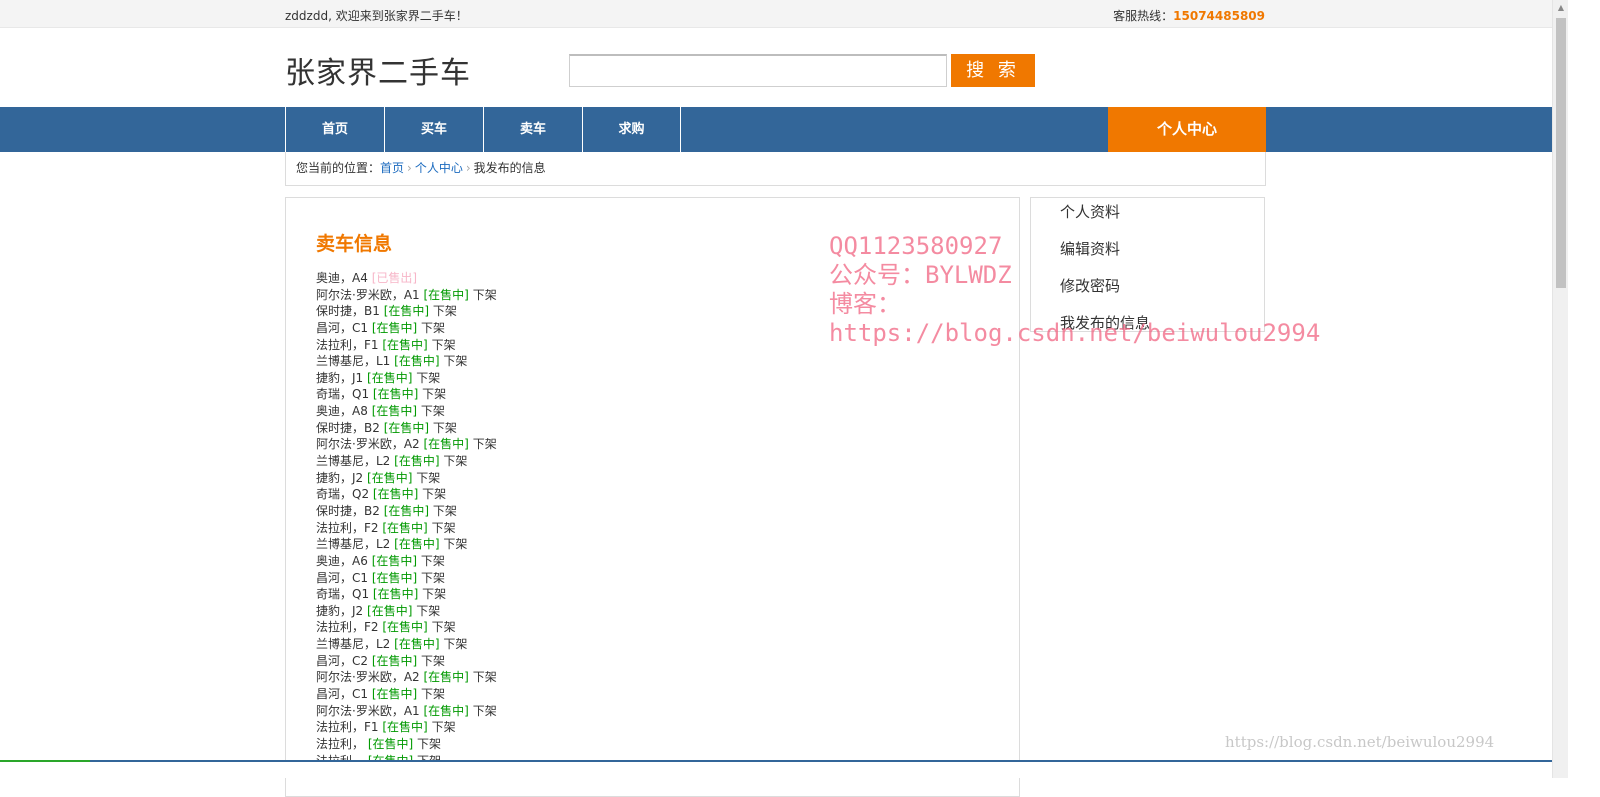  I want to click on car-name: 兰博基尼，L1, so click(353, 361).